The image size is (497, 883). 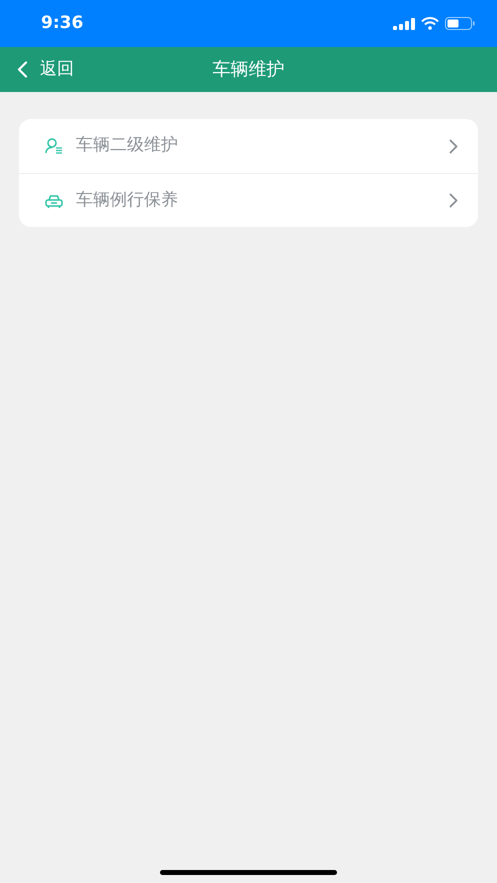 I want to click on car-icon, so click(x=54, y=200).